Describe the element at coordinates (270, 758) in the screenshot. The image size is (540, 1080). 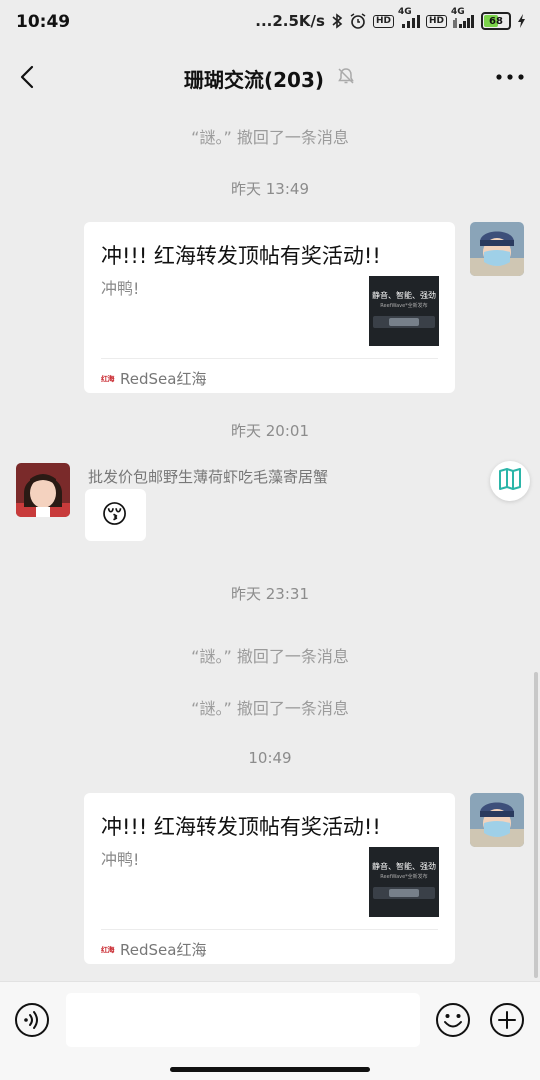
I see `timestamp: 10:49` at that location.